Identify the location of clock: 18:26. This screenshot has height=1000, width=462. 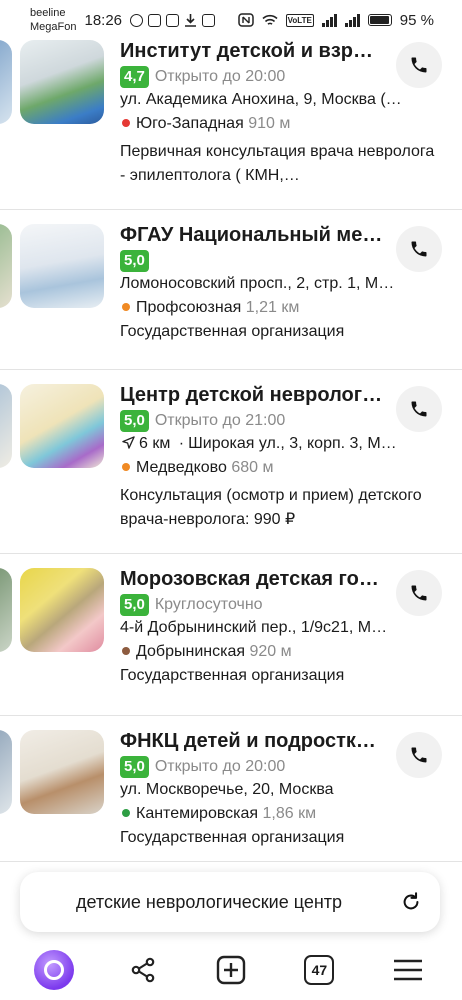
(103, 20).